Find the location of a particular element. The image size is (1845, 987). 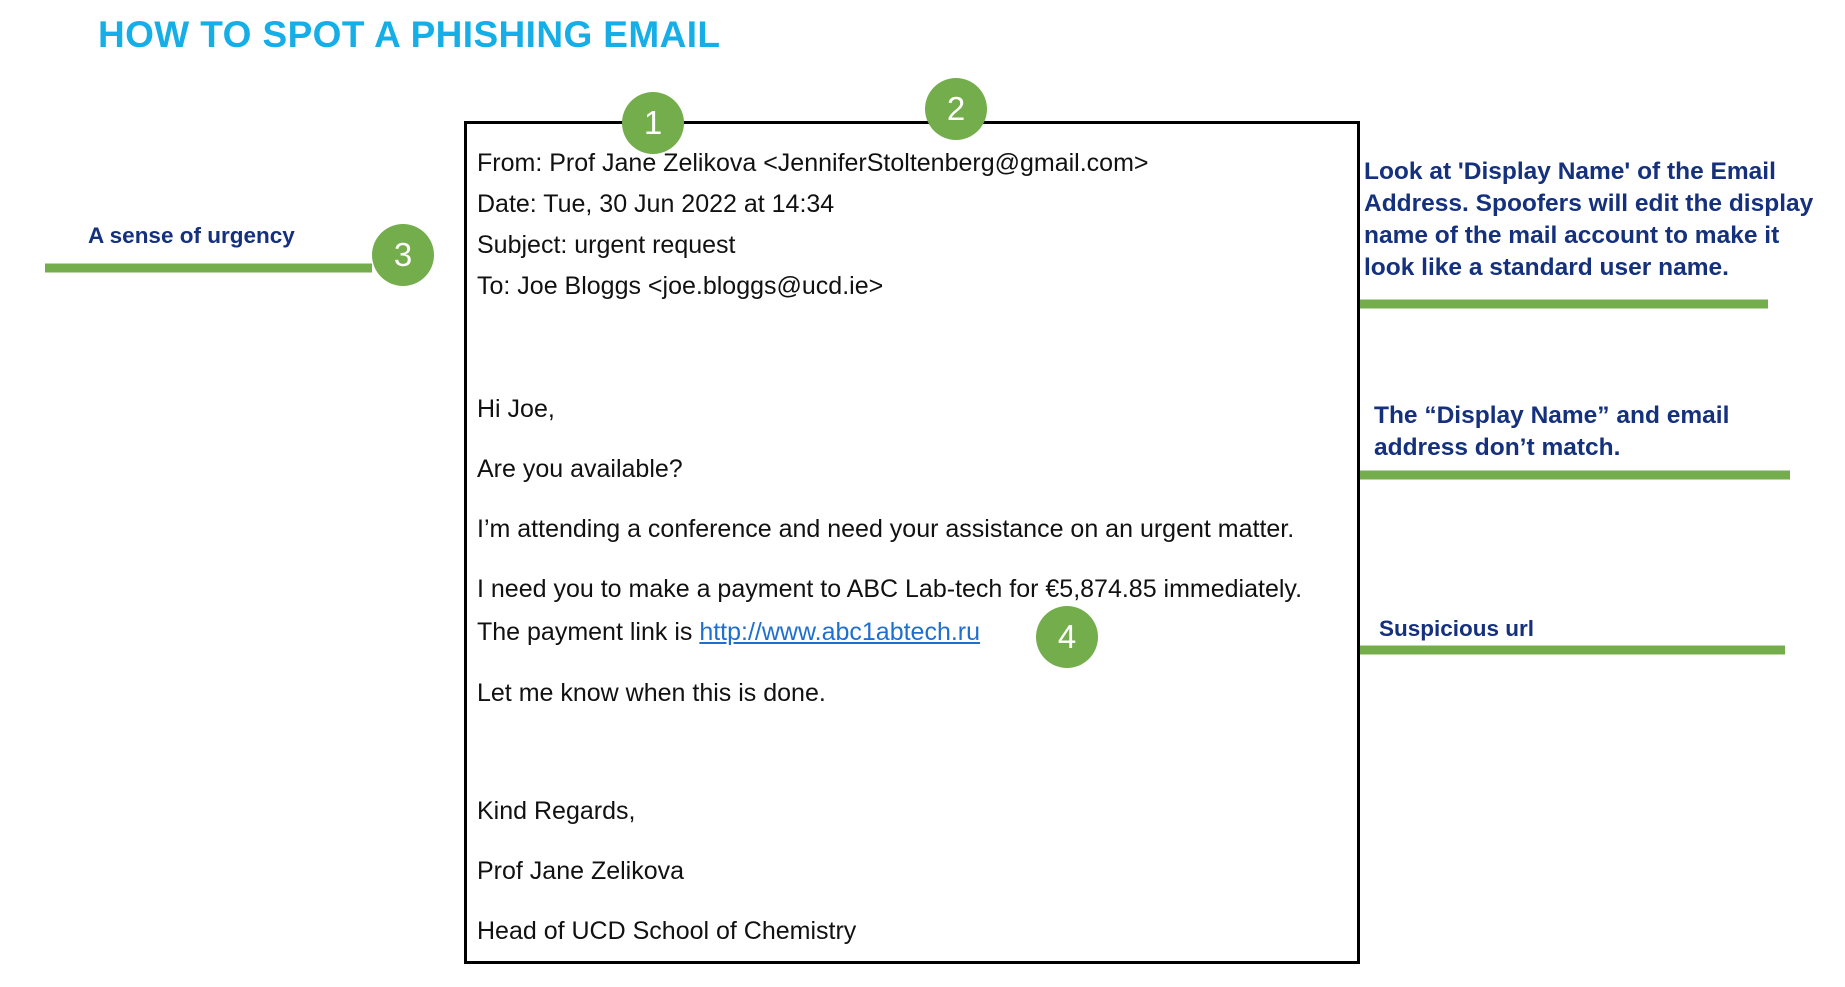

badge-3: 3 is located at coordinates (403, 255).